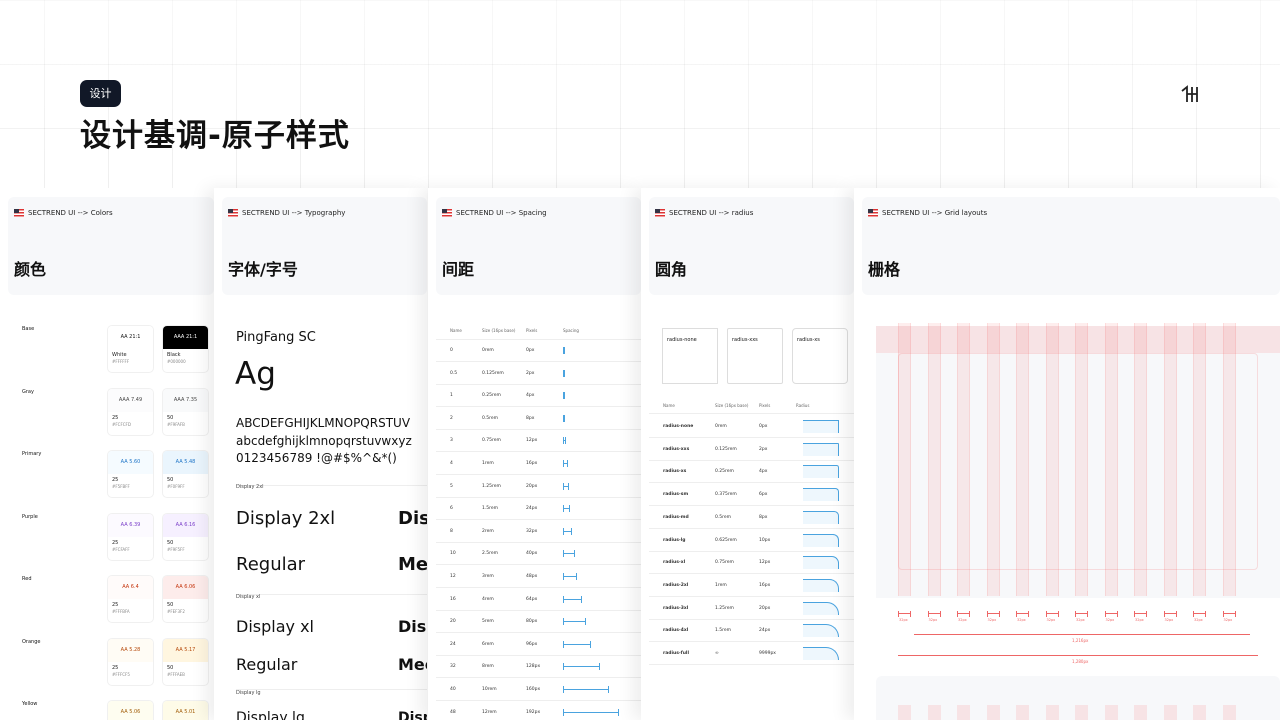  What do you see at coordinates (121, 361) in the screenshot?
I see `swatch-hex: #FFFFFF` at bounding box center [121, 361].